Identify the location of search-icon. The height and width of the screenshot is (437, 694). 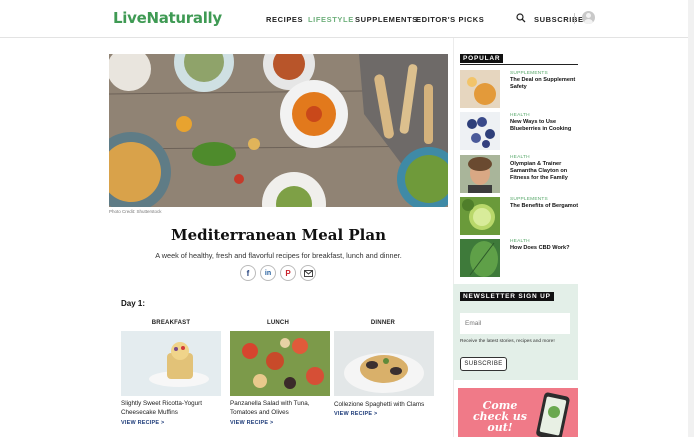
(521, 18).